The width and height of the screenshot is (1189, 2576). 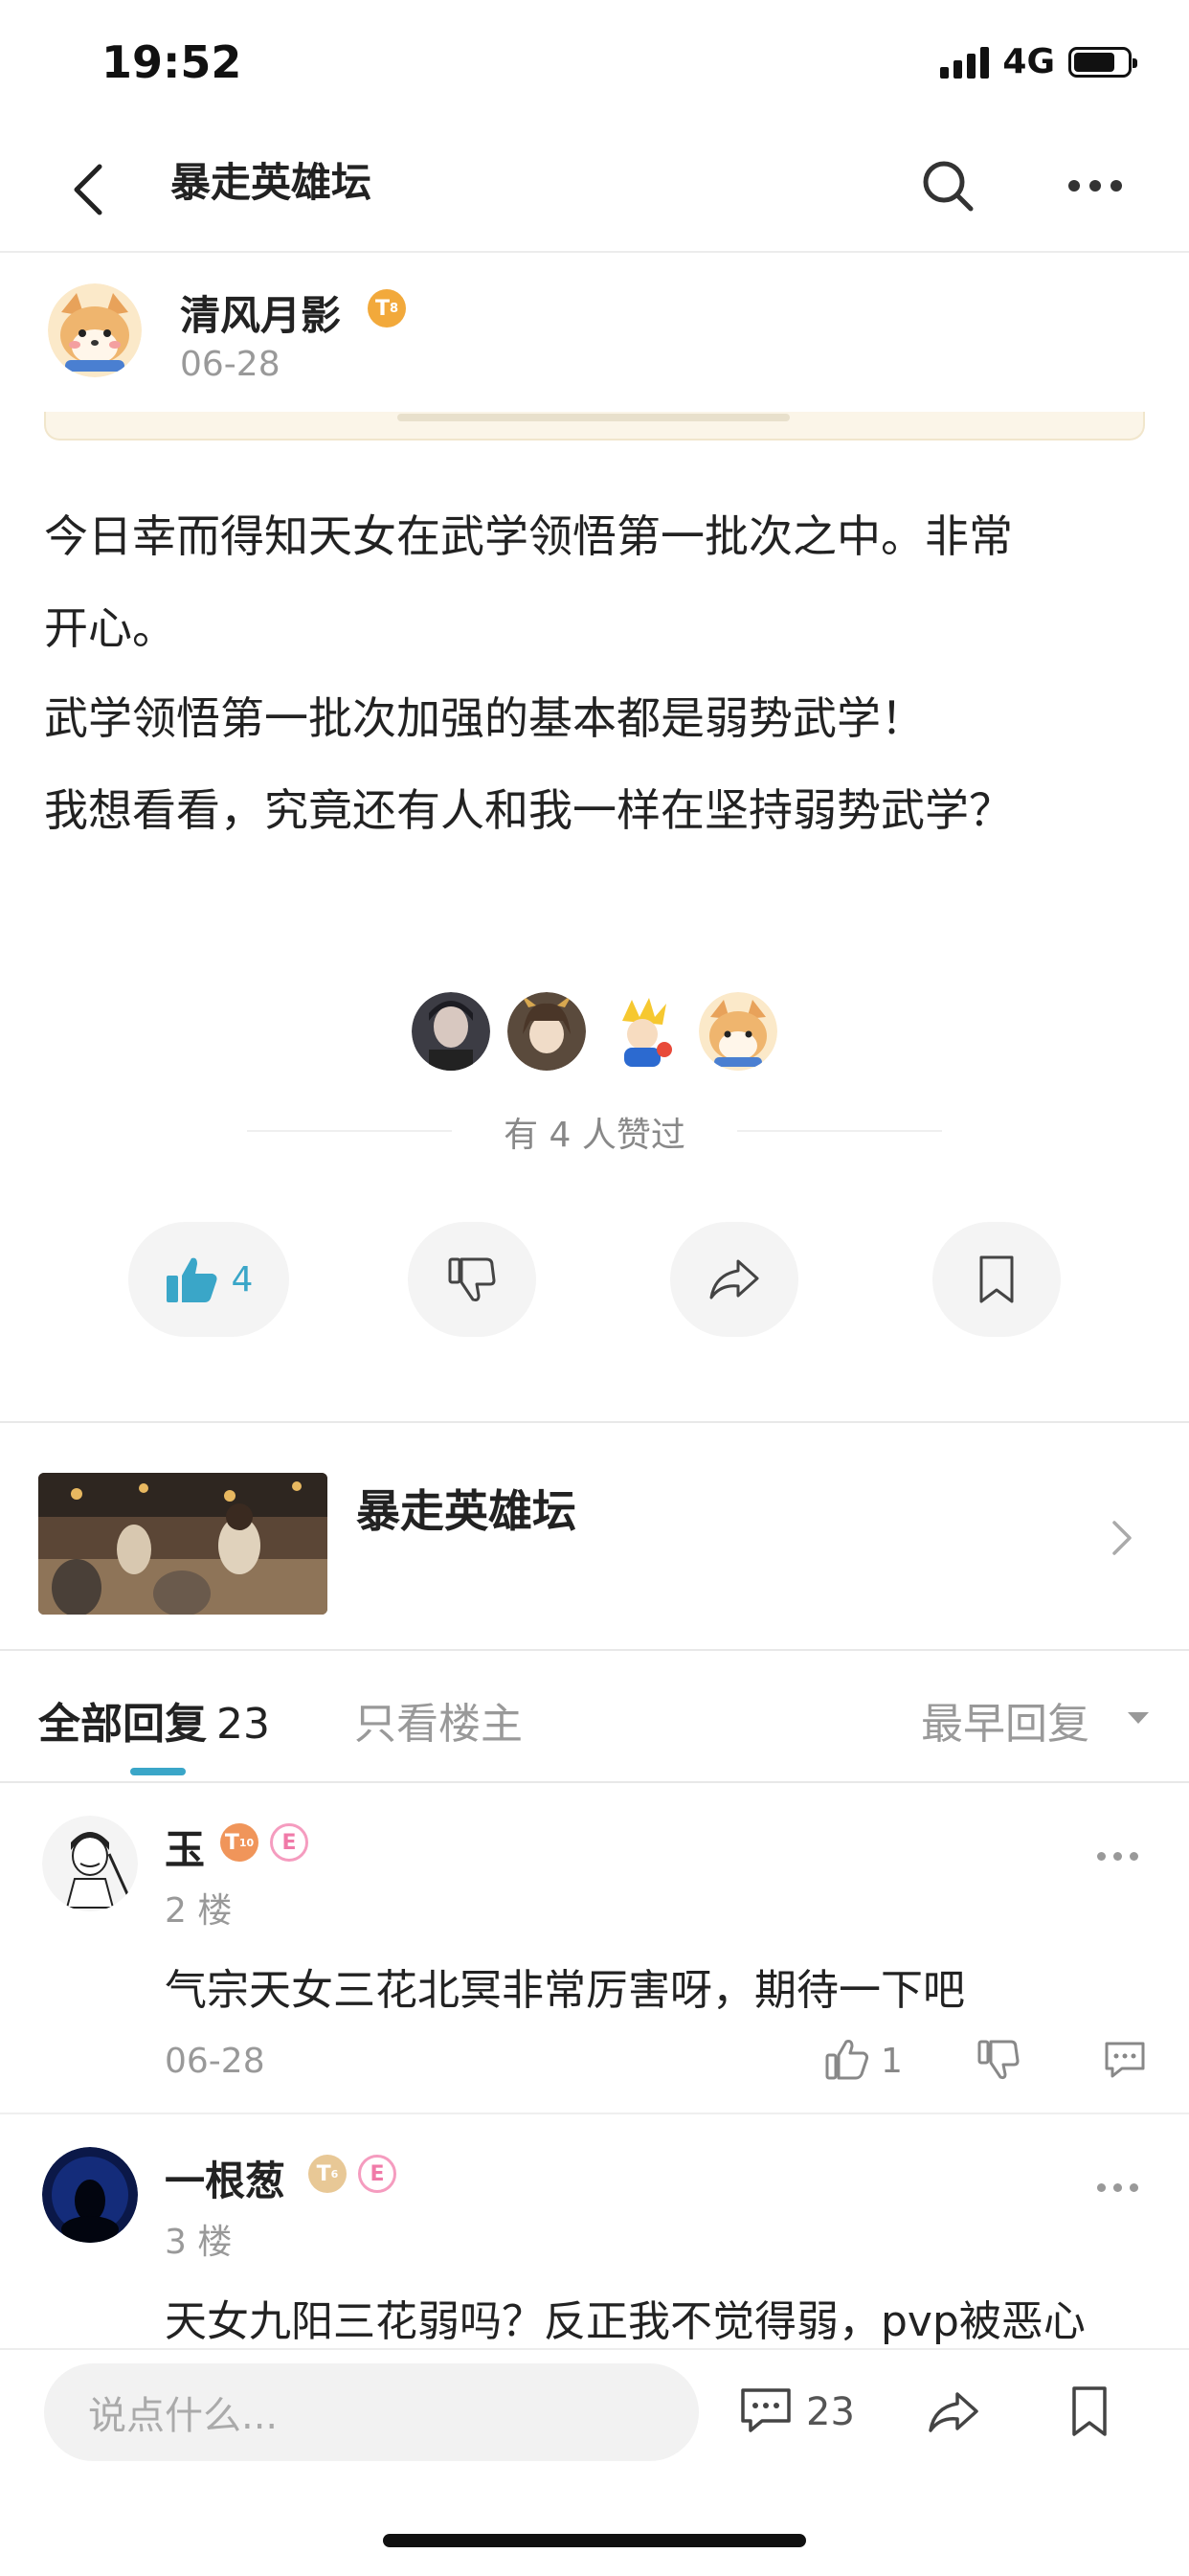 I want to click on forum-name: 暴走英雄坛, so click(x=466, y=1508).